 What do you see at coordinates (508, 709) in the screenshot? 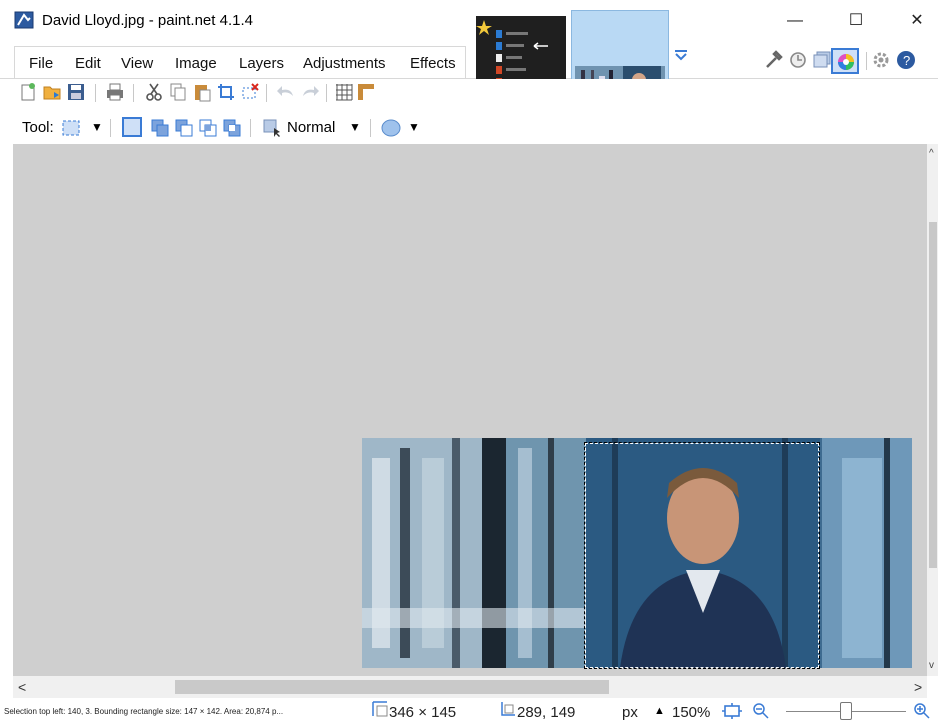
I see `cursor-position-icon` at bounding box center [508, 709].